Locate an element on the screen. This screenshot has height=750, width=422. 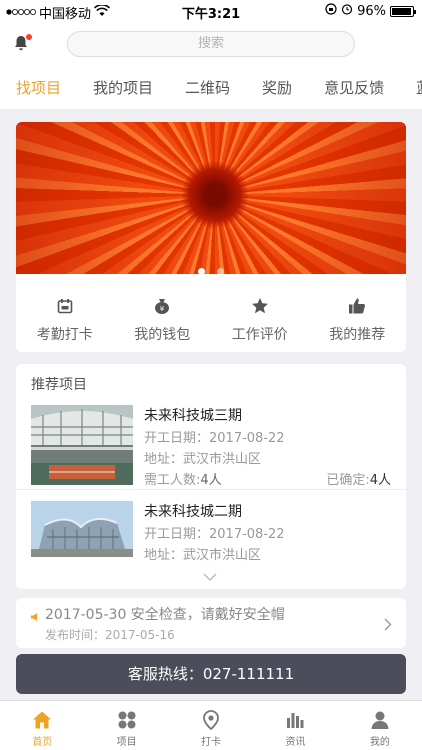
quick-action-attendance: 考勤打卡 is located at coordinates (65, 313).